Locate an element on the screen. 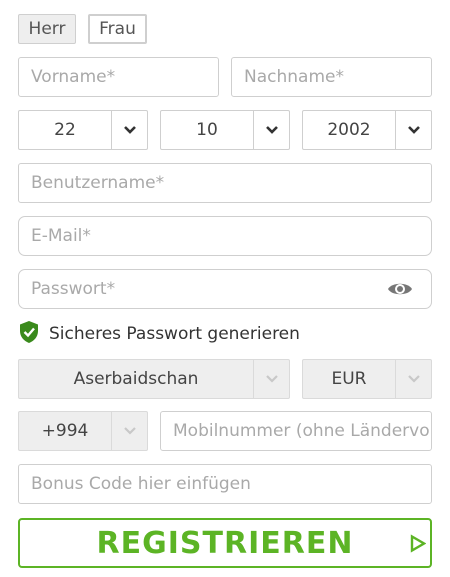 This screenshot has width=450, height=577. gender-herr-button: Herr is located at coordinates (47, 29).